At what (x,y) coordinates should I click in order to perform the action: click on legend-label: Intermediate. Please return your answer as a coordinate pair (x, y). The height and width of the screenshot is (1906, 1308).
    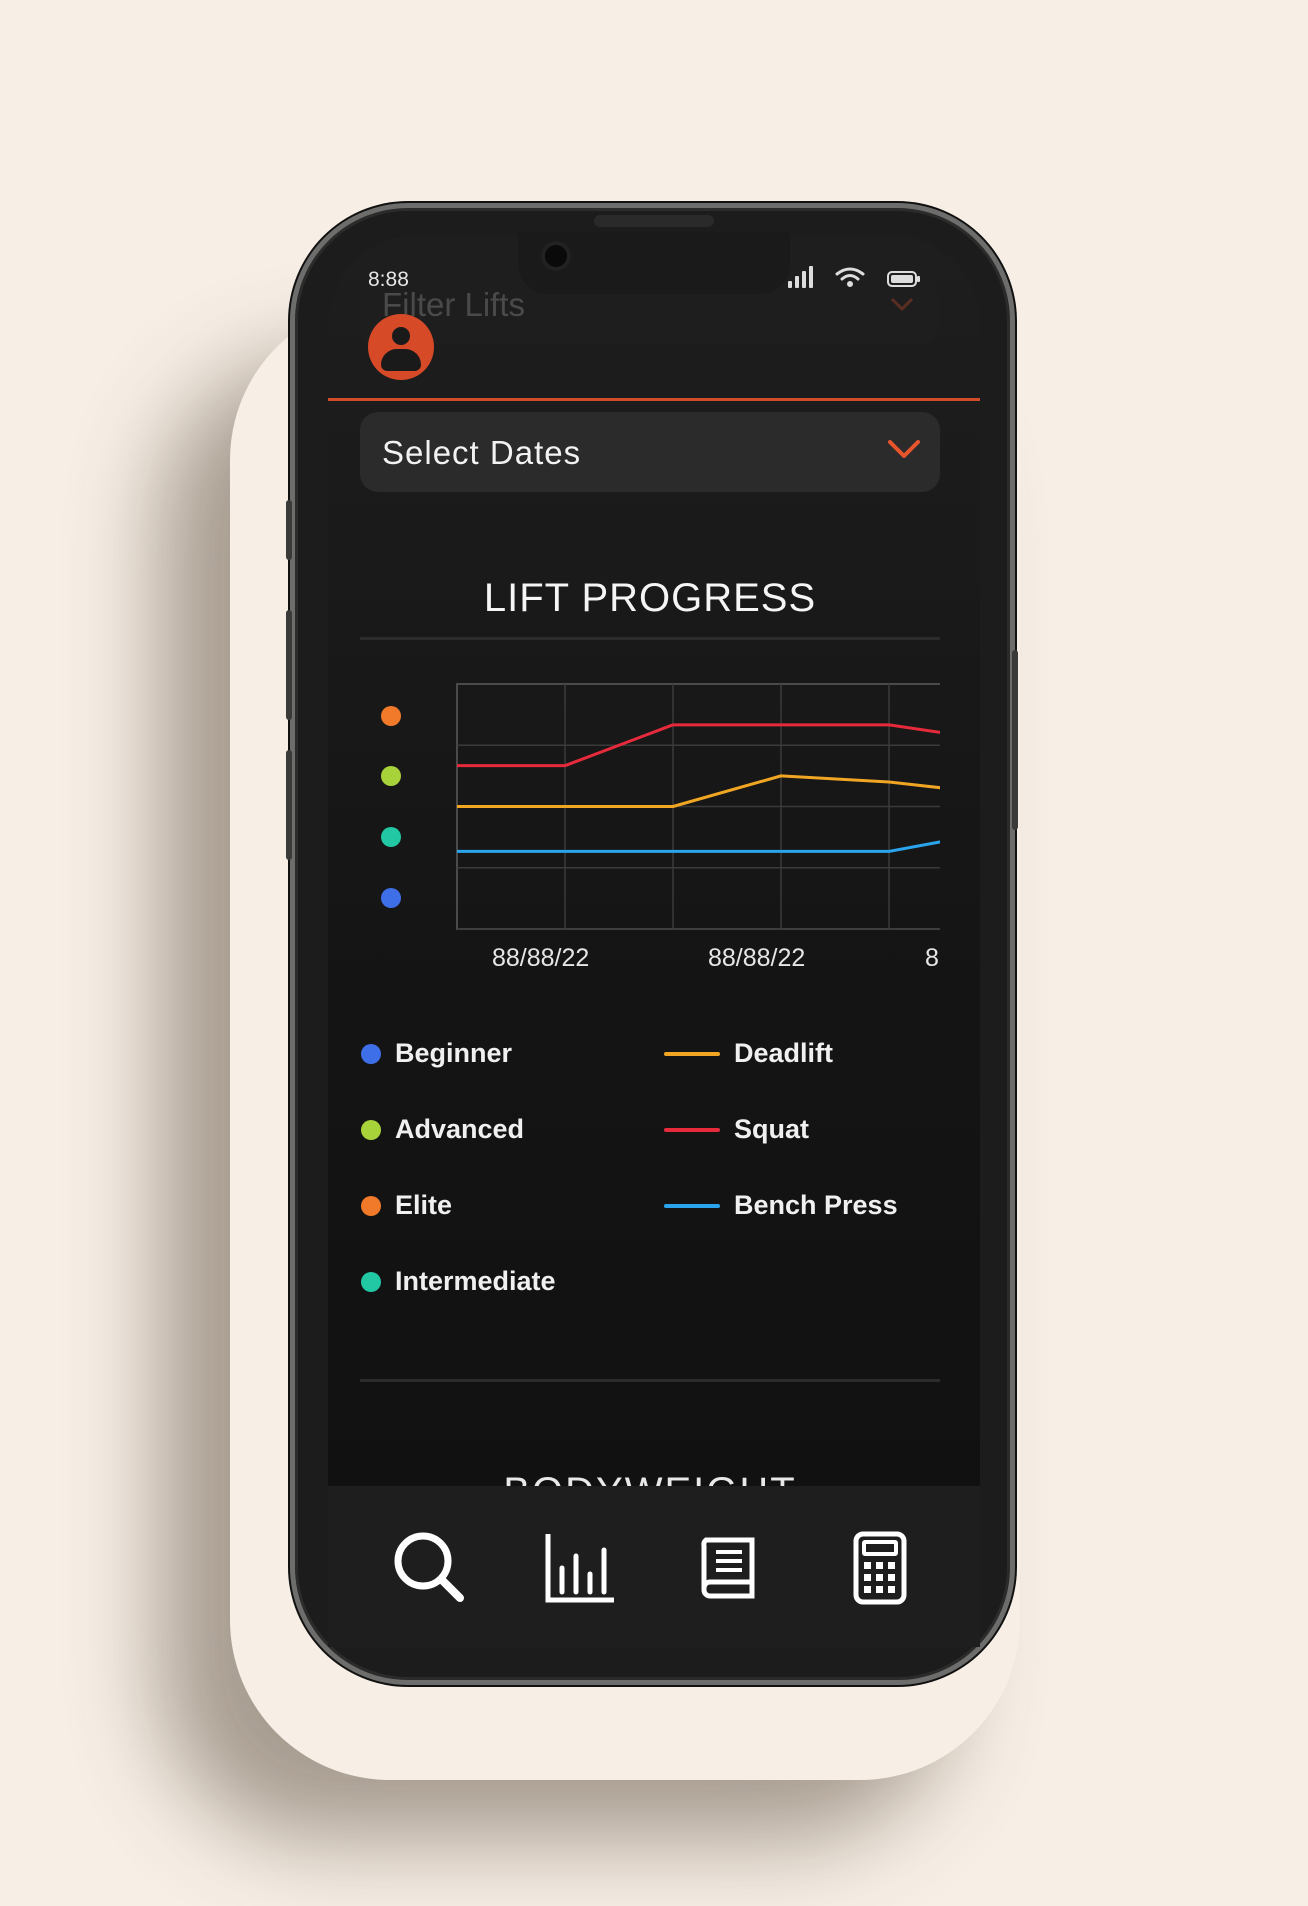
    Looking at the image, I should click on (475, 1281).